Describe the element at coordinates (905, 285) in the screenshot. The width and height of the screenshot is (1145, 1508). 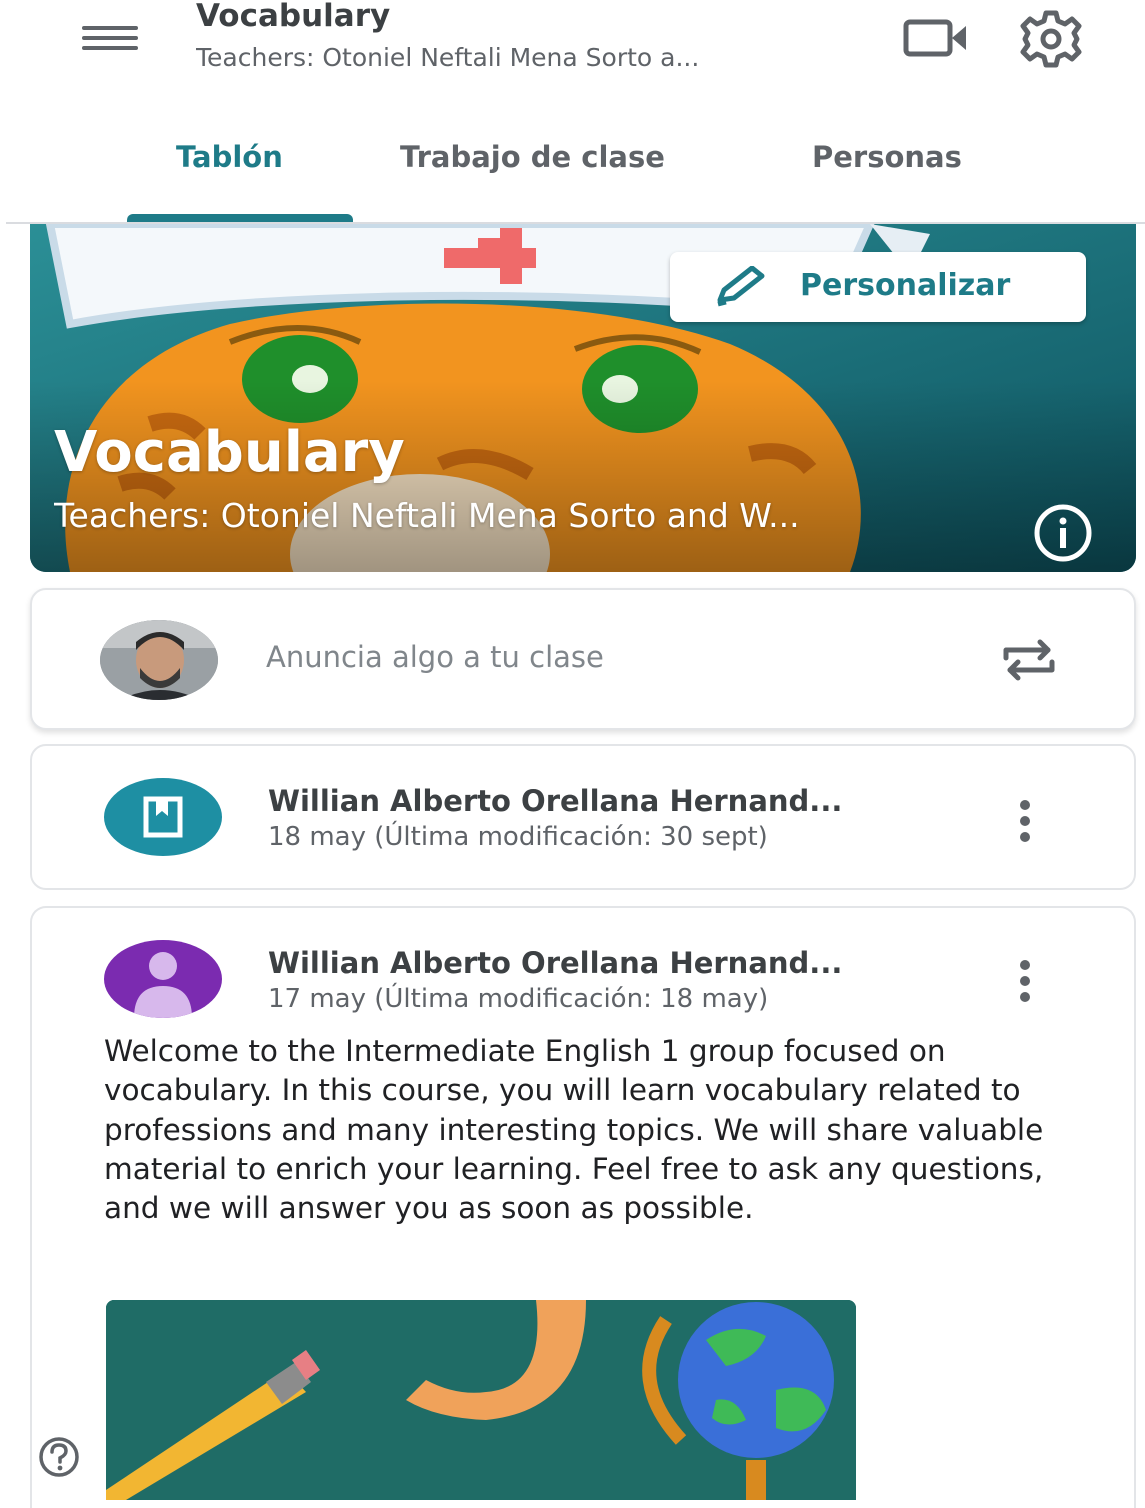
I see `customize-label: Personalizar` at that location.